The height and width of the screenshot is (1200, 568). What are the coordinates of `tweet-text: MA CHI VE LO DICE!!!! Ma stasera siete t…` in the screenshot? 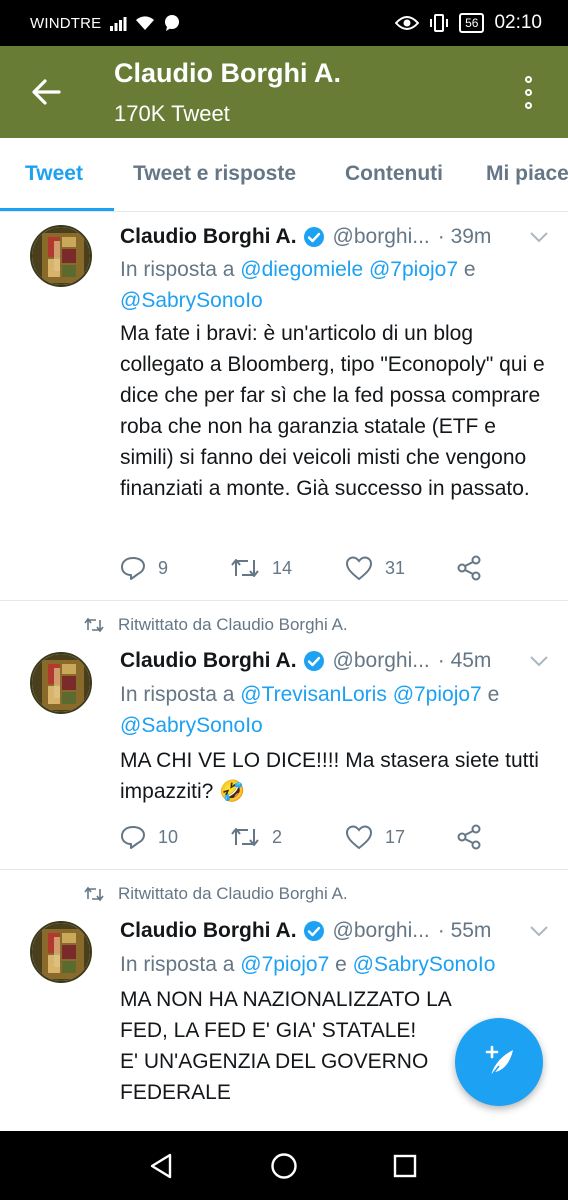 It's located at (329, 776).